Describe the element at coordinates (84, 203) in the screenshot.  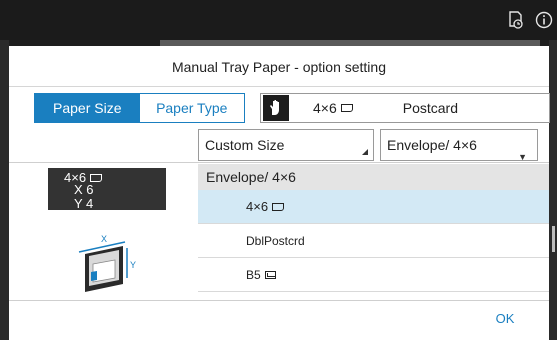
I see `size-panel-y: Y 4` at that location.